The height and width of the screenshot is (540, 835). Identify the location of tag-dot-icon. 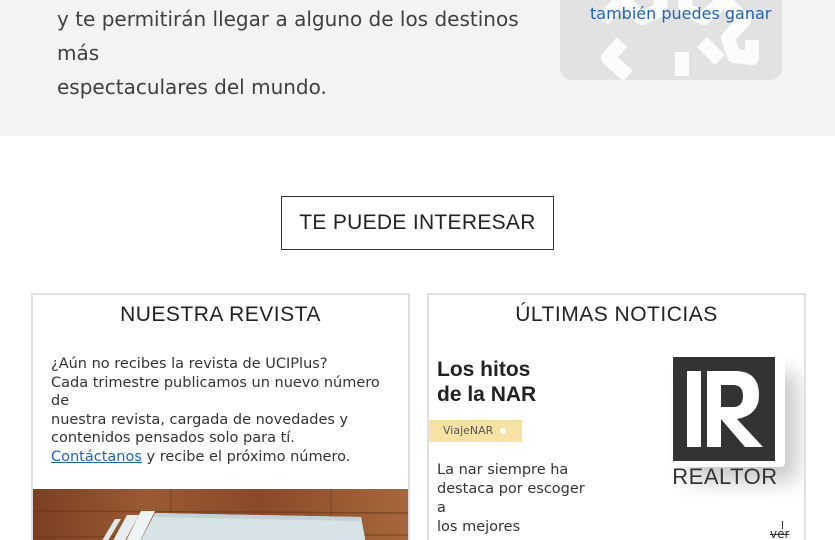
(503, 431).